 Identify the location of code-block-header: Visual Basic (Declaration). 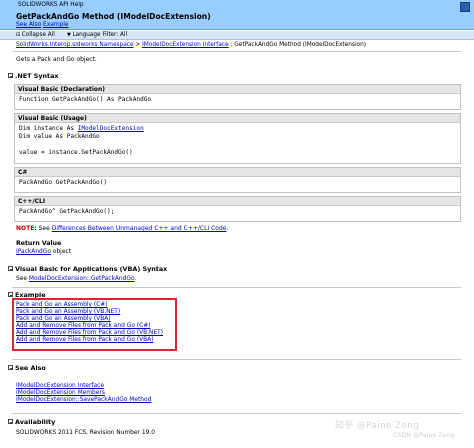
(237, 89).